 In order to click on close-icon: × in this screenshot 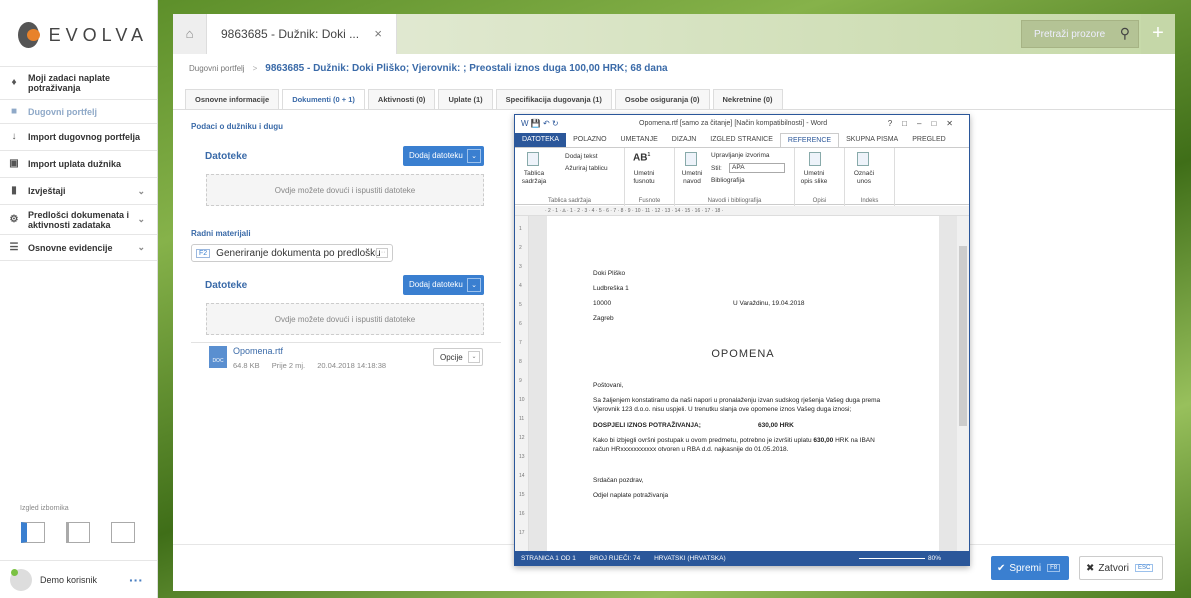, I will do `click(378, 33)`.